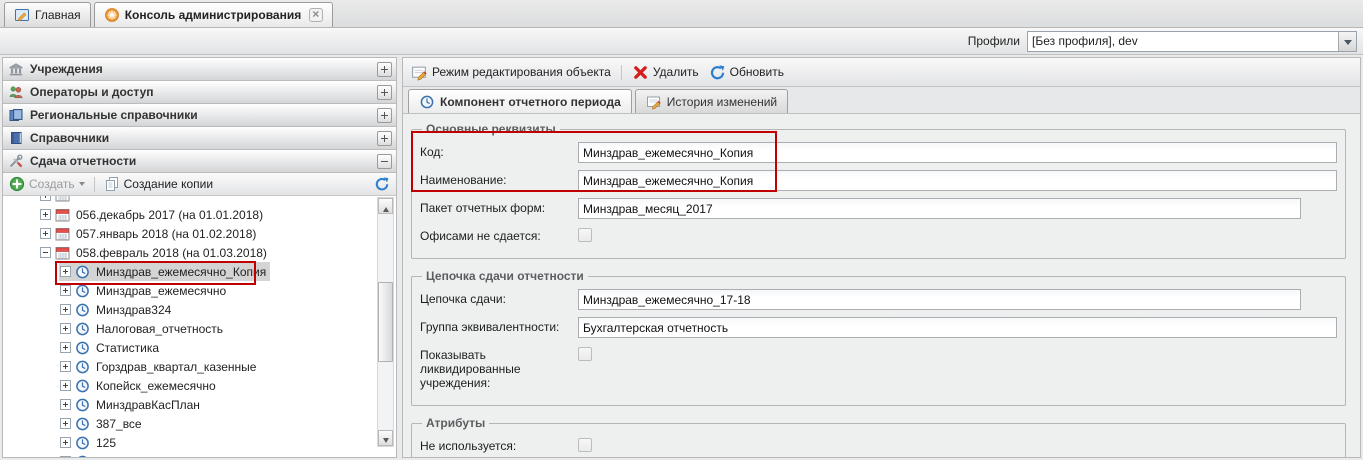  What do you see at coordinates (47, 184) in the screenshot?
I see `create-button: Создать` at bounding box center [47, 184].